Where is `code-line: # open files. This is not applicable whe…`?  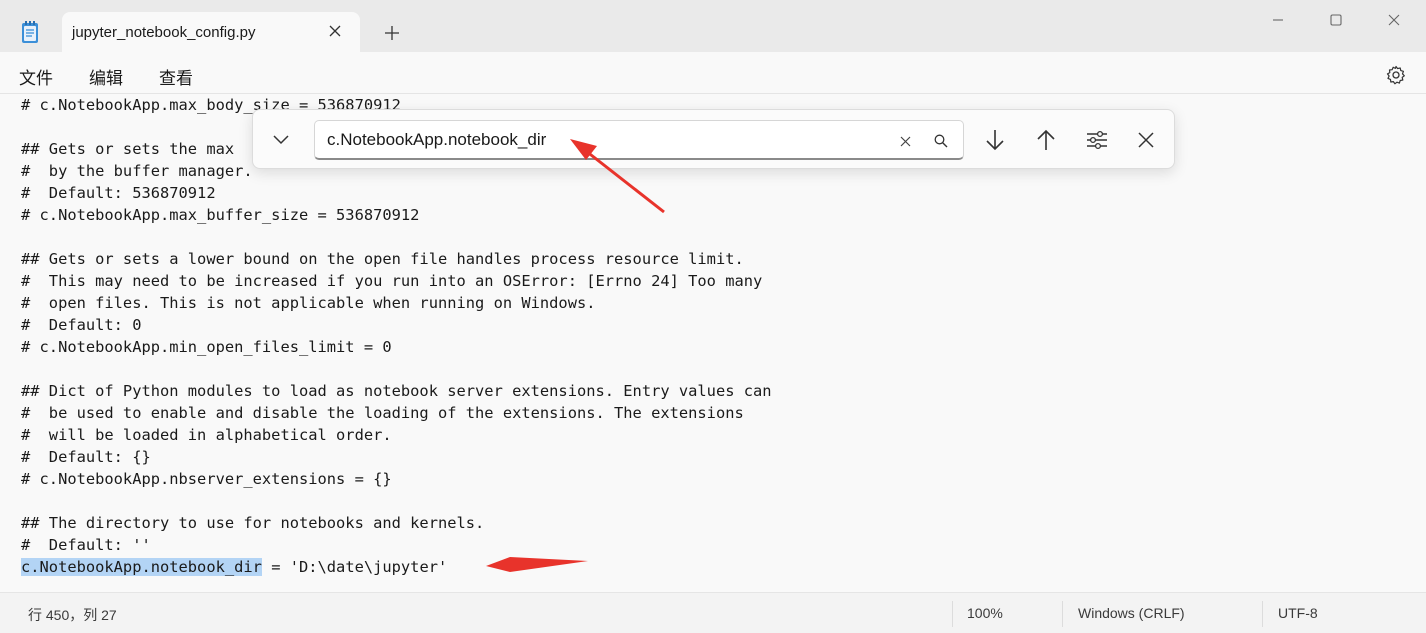 code-line: # open files. This is not applicable whe… is located at coordinates (308, 303).